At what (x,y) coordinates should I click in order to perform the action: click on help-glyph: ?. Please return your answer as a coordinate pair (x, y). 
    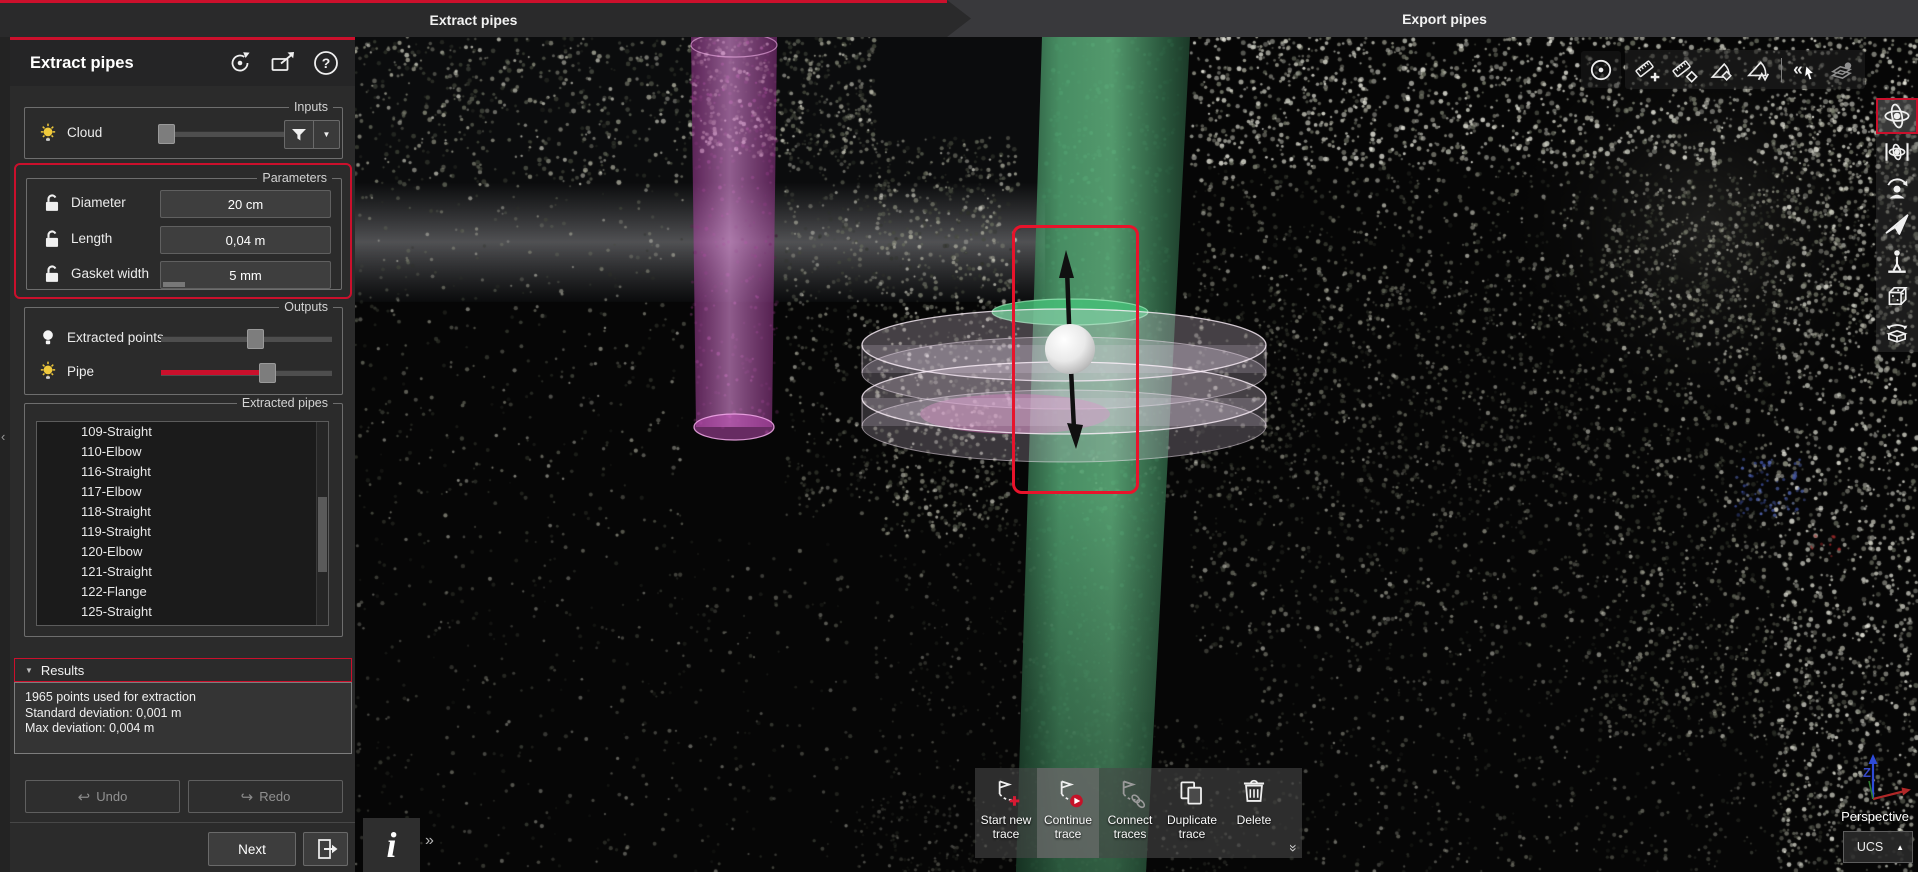
    Looking at the image, I should click on (326, 63).